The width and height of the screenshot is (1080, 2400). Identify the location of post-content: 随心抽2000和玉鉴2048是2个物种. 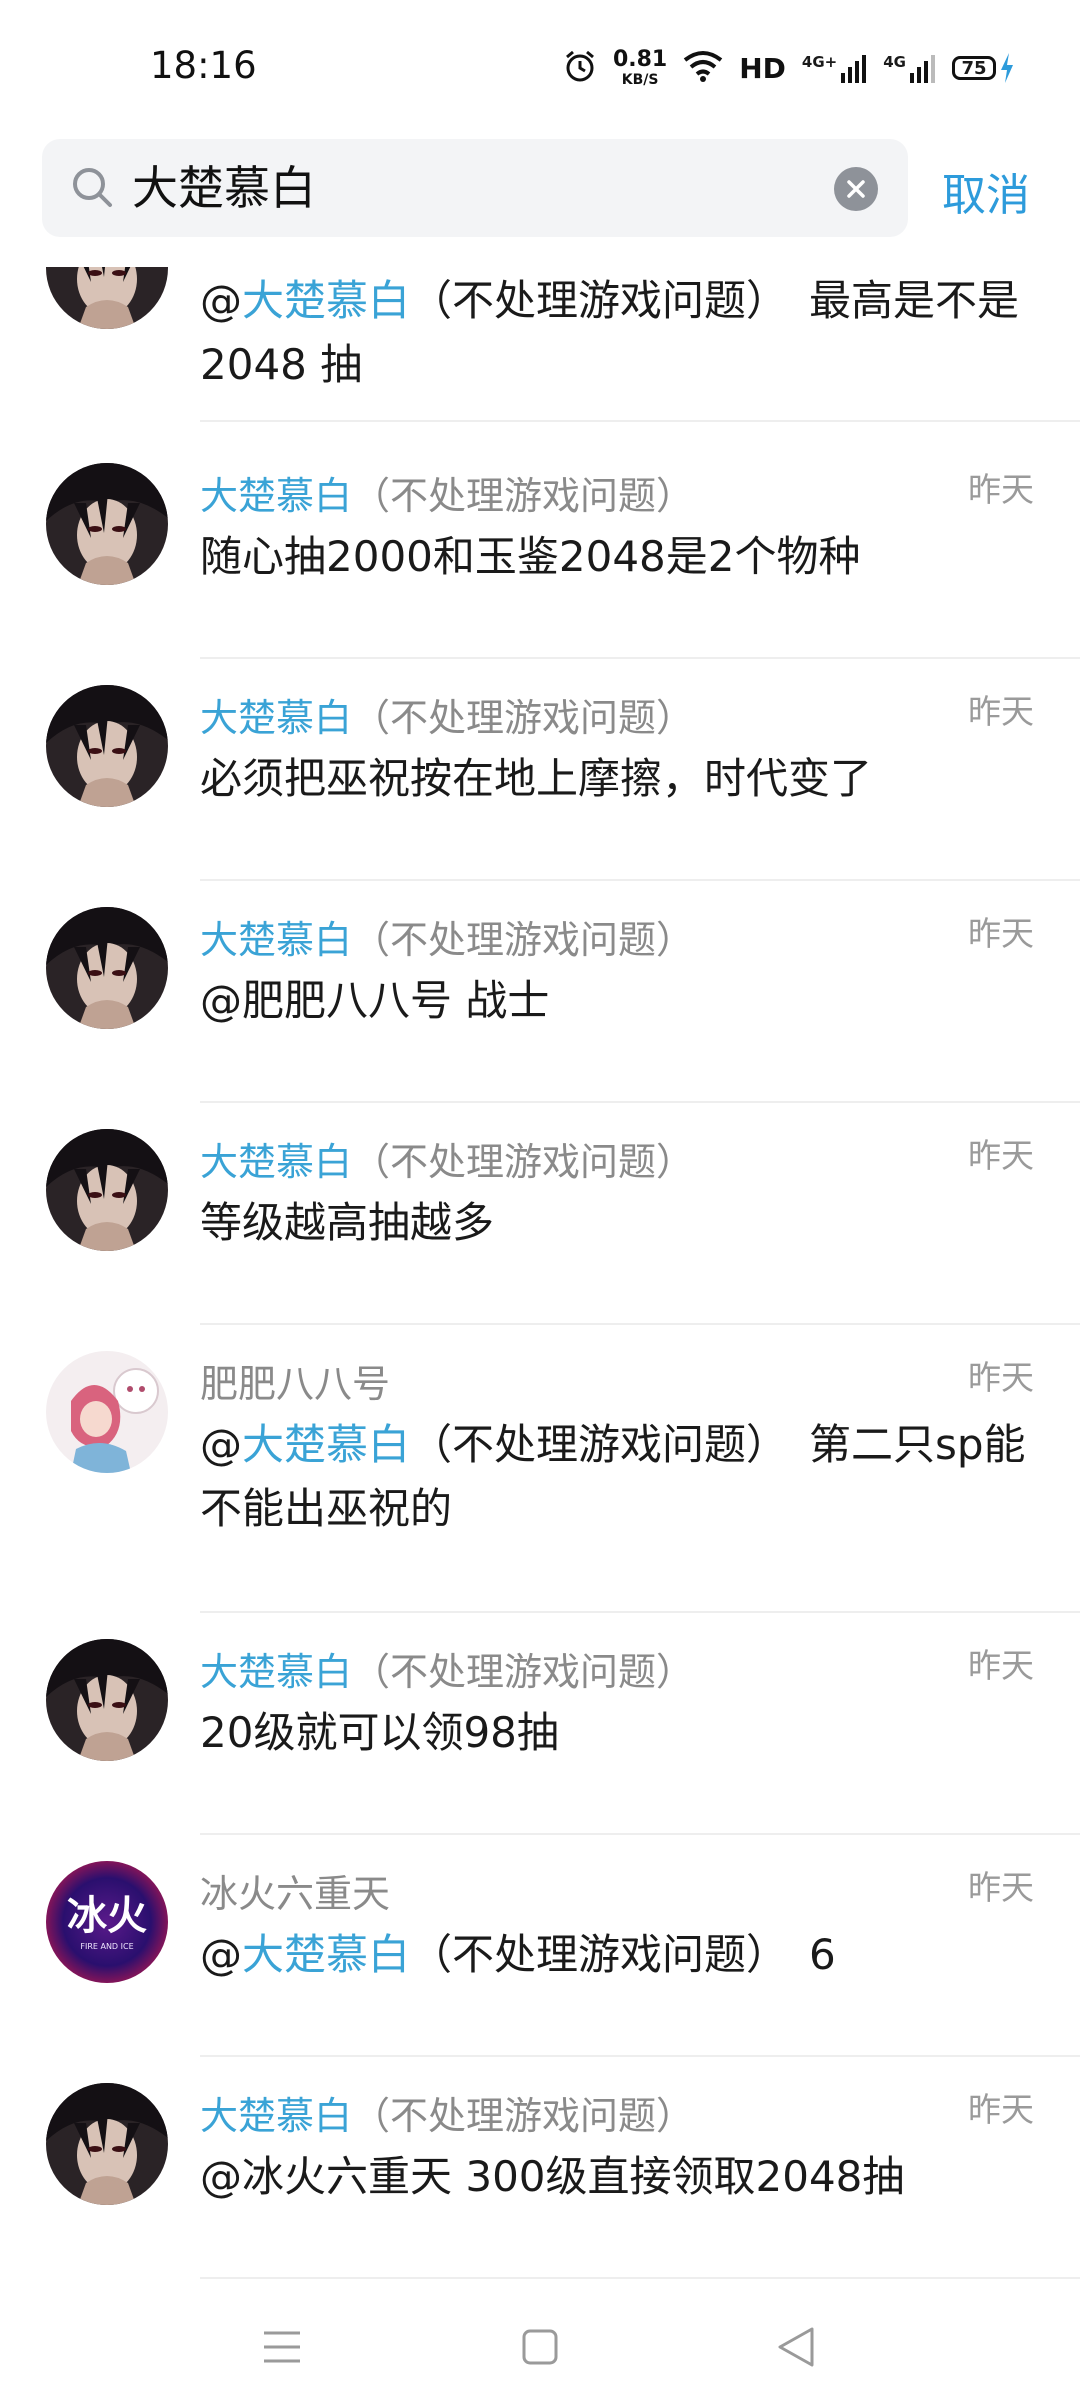
(620, 557).